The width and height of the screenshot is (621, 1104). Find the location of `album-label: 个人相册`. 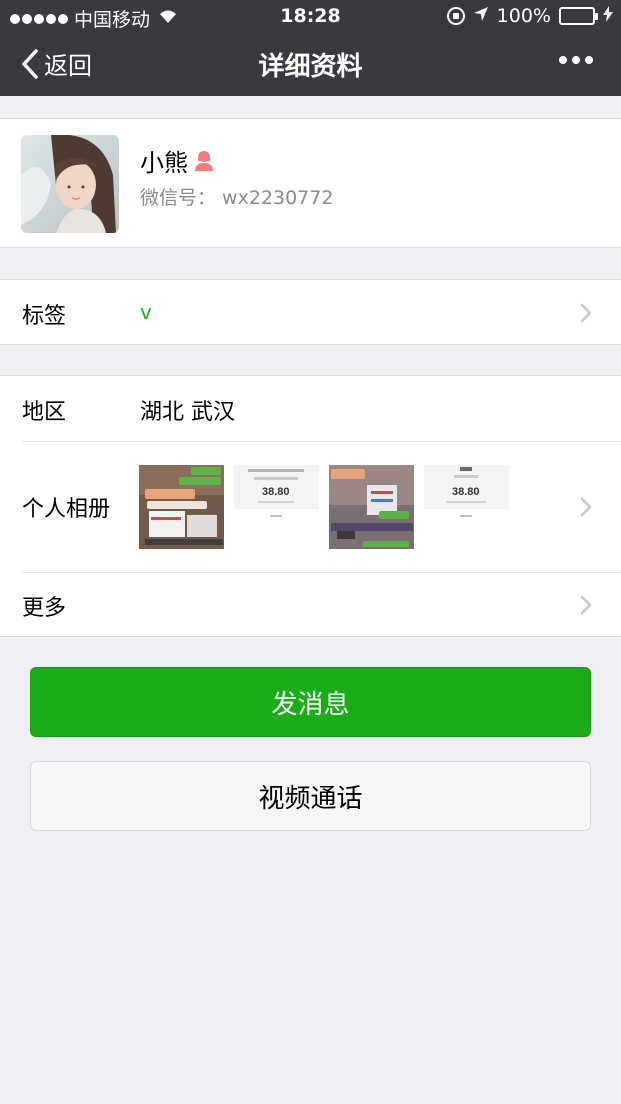

album-label: 个人相册 is located at coordinates (66, 509).